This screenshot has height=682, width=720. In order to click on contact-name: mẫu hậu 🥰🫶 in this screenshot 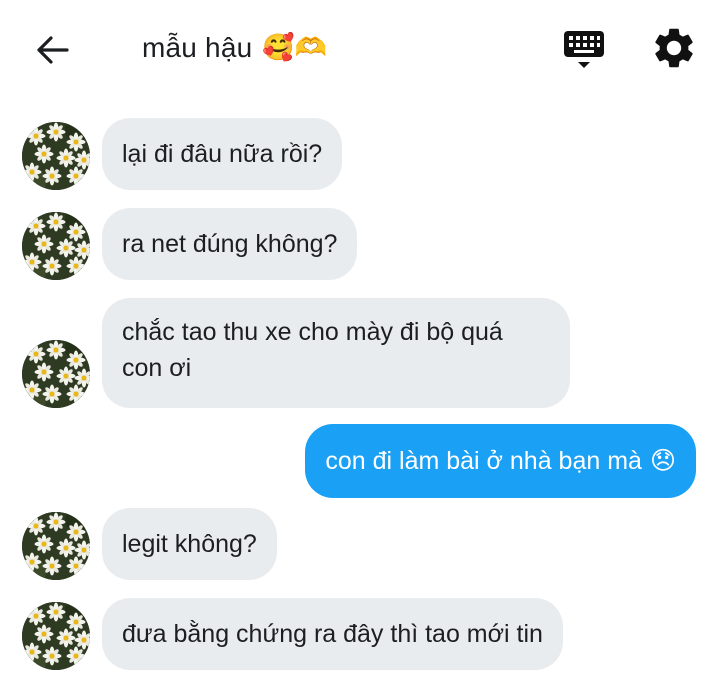, I will do `click(234, 48)`.